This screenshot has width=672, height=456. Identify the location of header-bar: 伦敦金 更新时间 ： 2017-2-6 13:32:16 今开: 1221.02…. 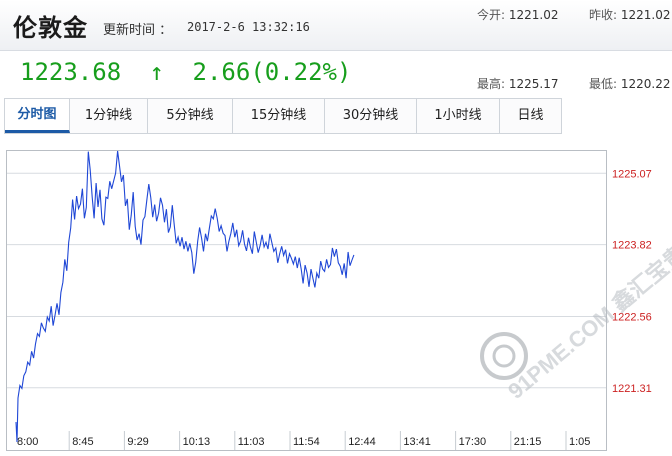
(336, 25).